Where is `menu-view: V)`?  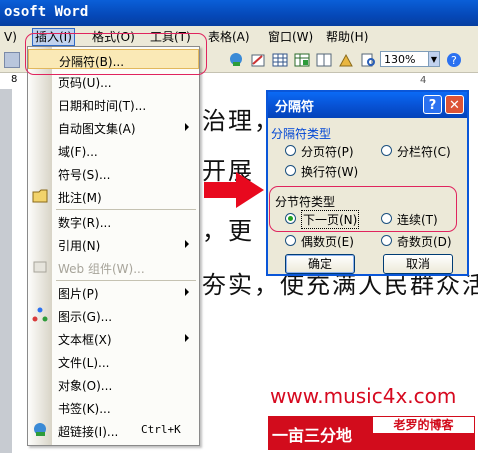 menu-view: V) is located at coordinates (10, 37).